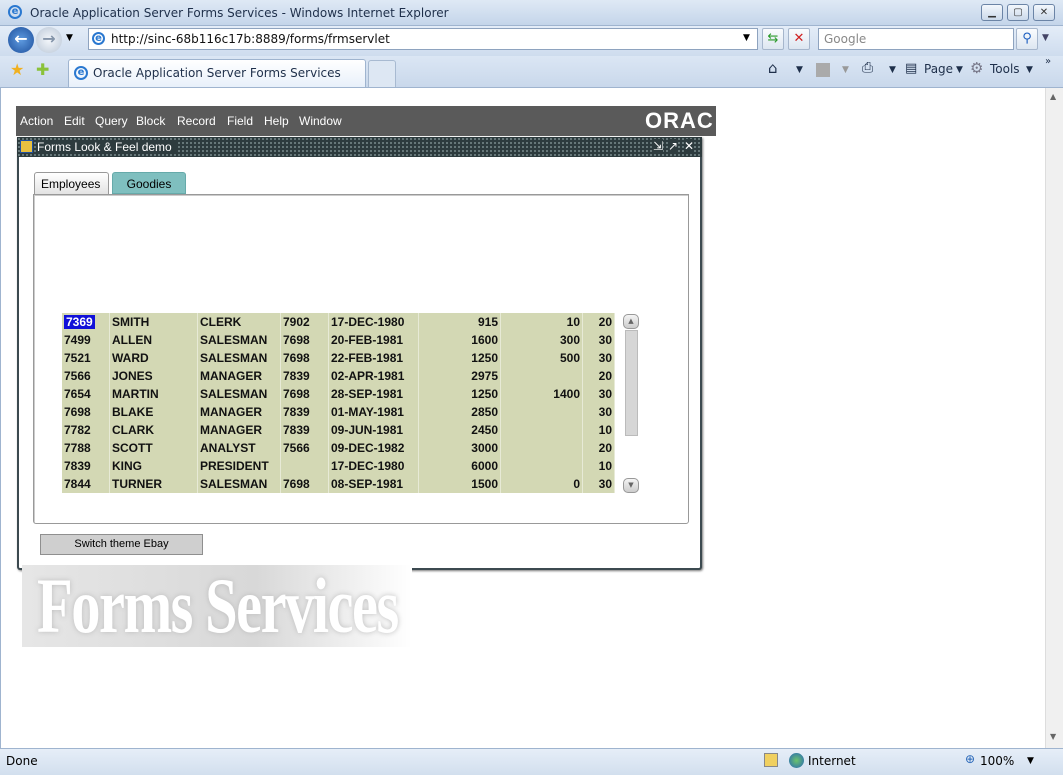 This screenshot has height=775, width=1063. I want to click on cell-hiredate: 09-DEC-1982, so click(374, 448).